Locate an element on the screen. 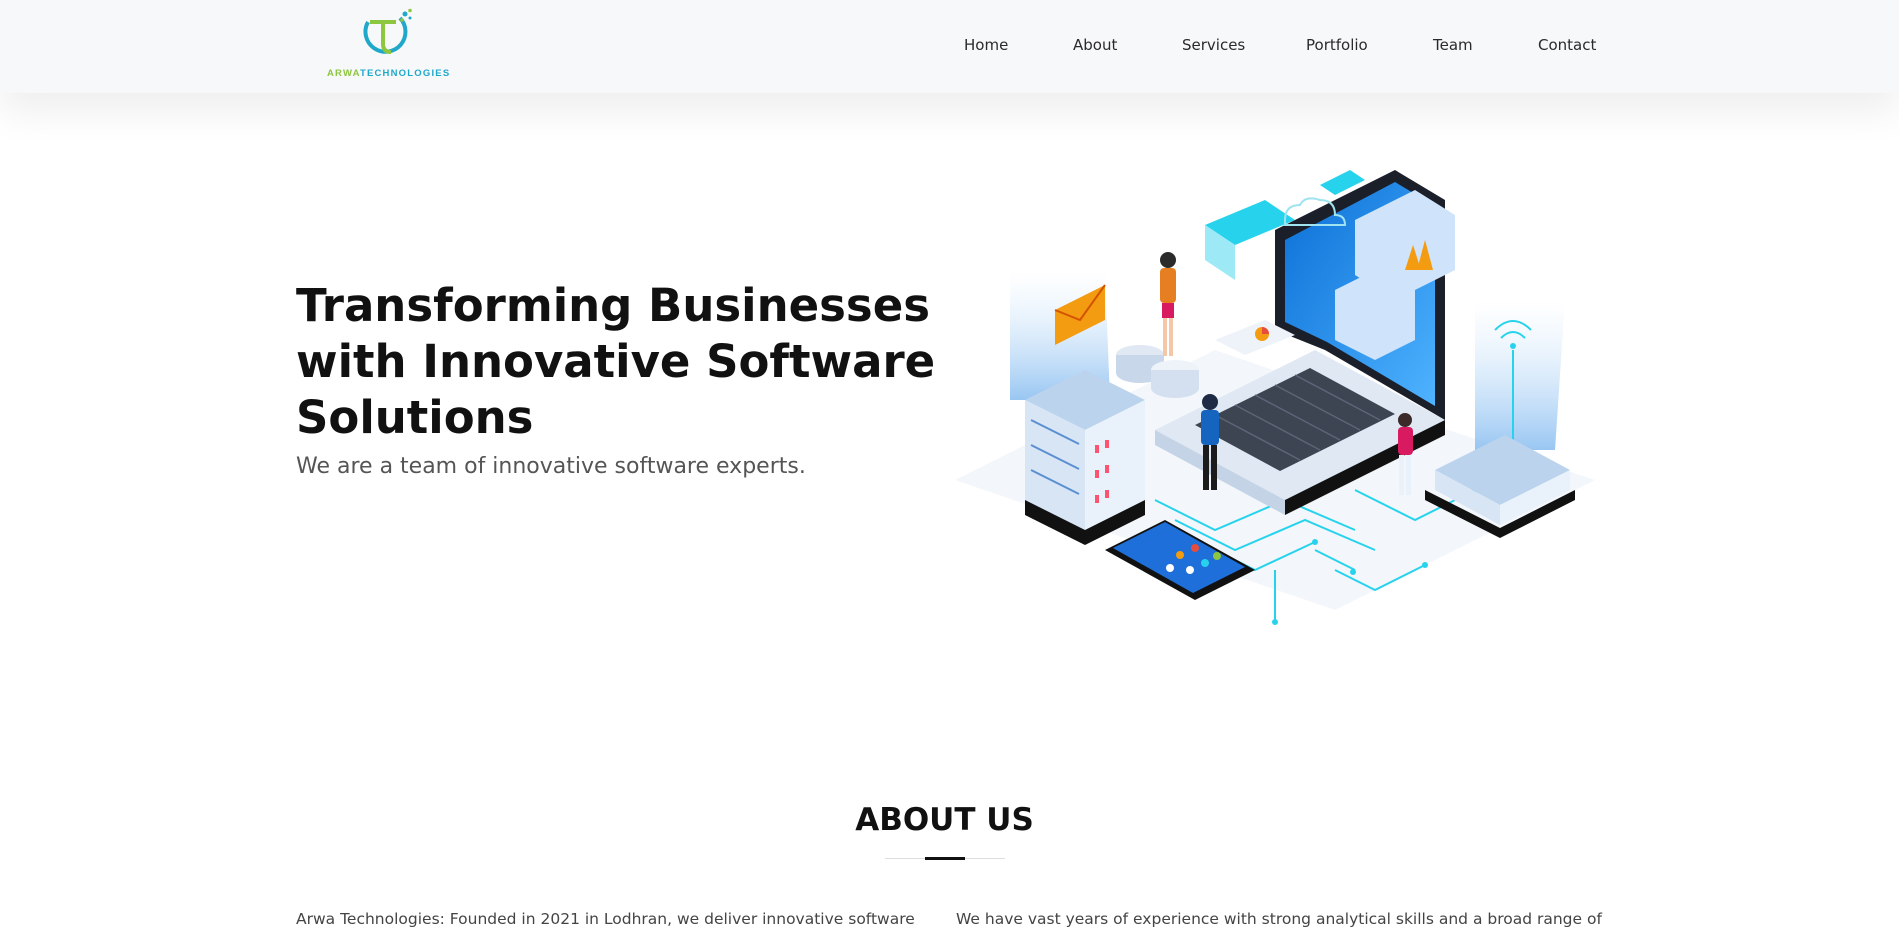 This screenshot has height=928, width=1899. nav-about: About is located at coordinates (1095, 45).